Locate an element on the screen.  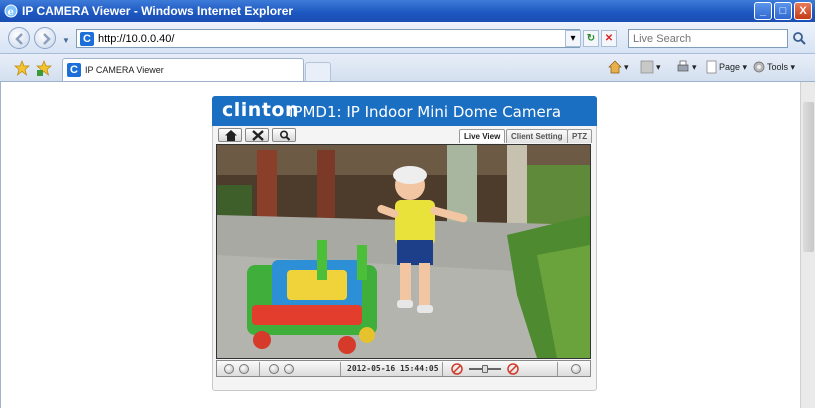
forward-arrow-icon is located at coordinates (47, 39).